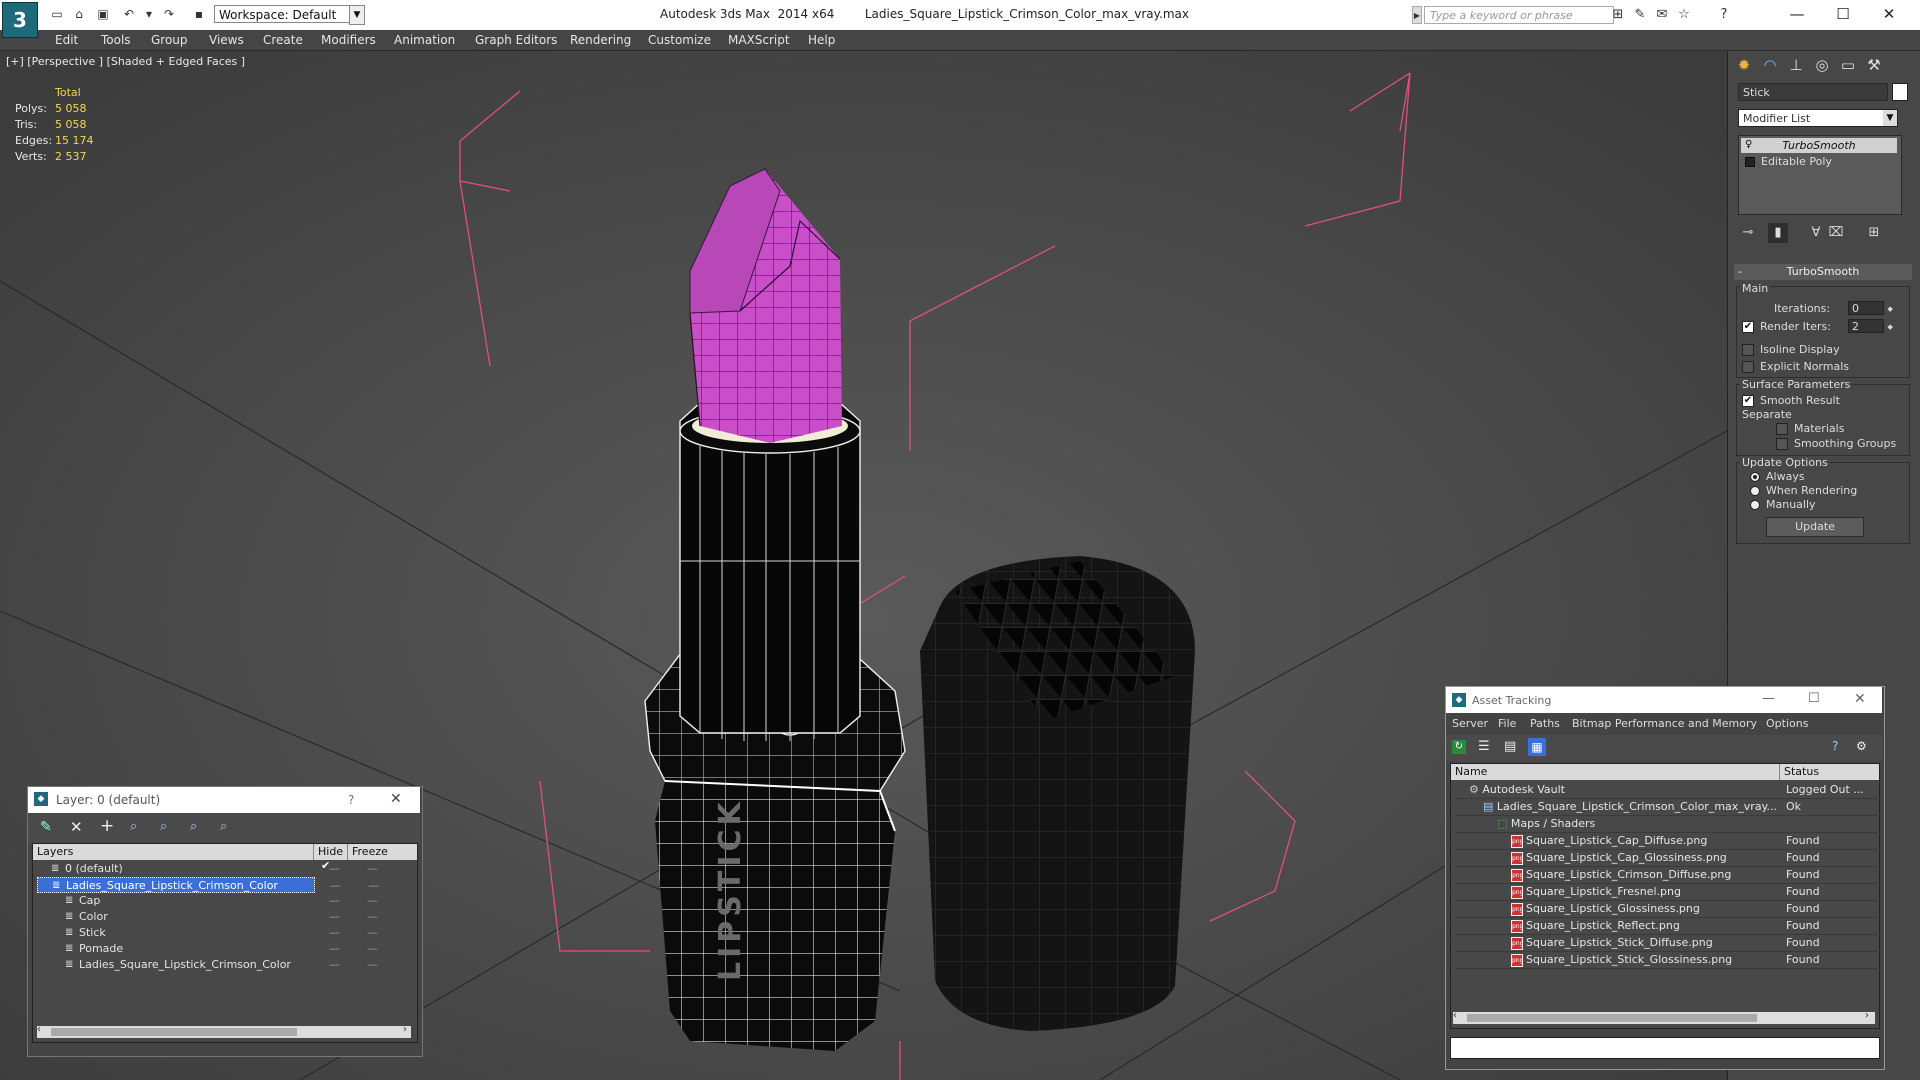 This screenshot has width=1920, height=1080. Describe the element at coordinates (348, 40) in the screenshot. I see `menu-modifiers: Modifiers` at that location.